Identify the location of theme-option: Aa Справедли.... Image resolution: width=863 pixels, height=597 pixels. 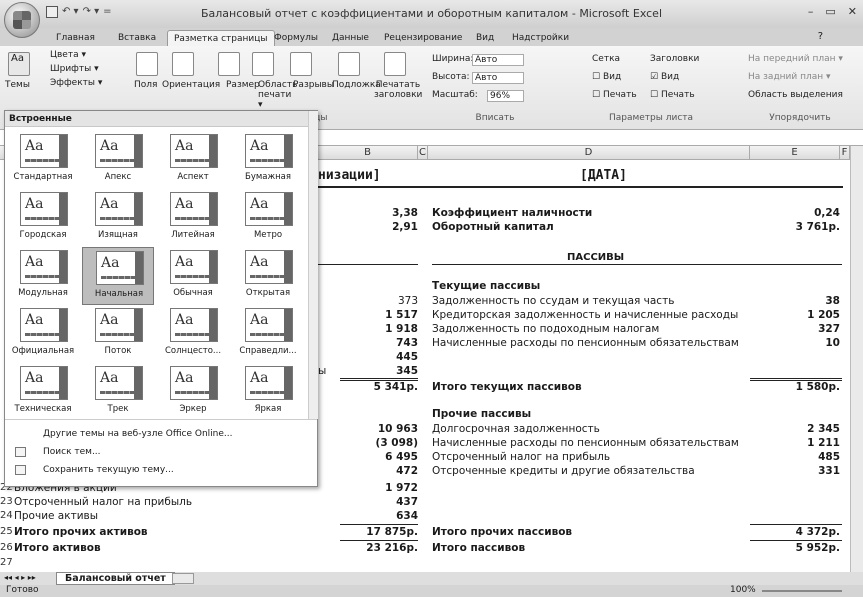
(268, 334).